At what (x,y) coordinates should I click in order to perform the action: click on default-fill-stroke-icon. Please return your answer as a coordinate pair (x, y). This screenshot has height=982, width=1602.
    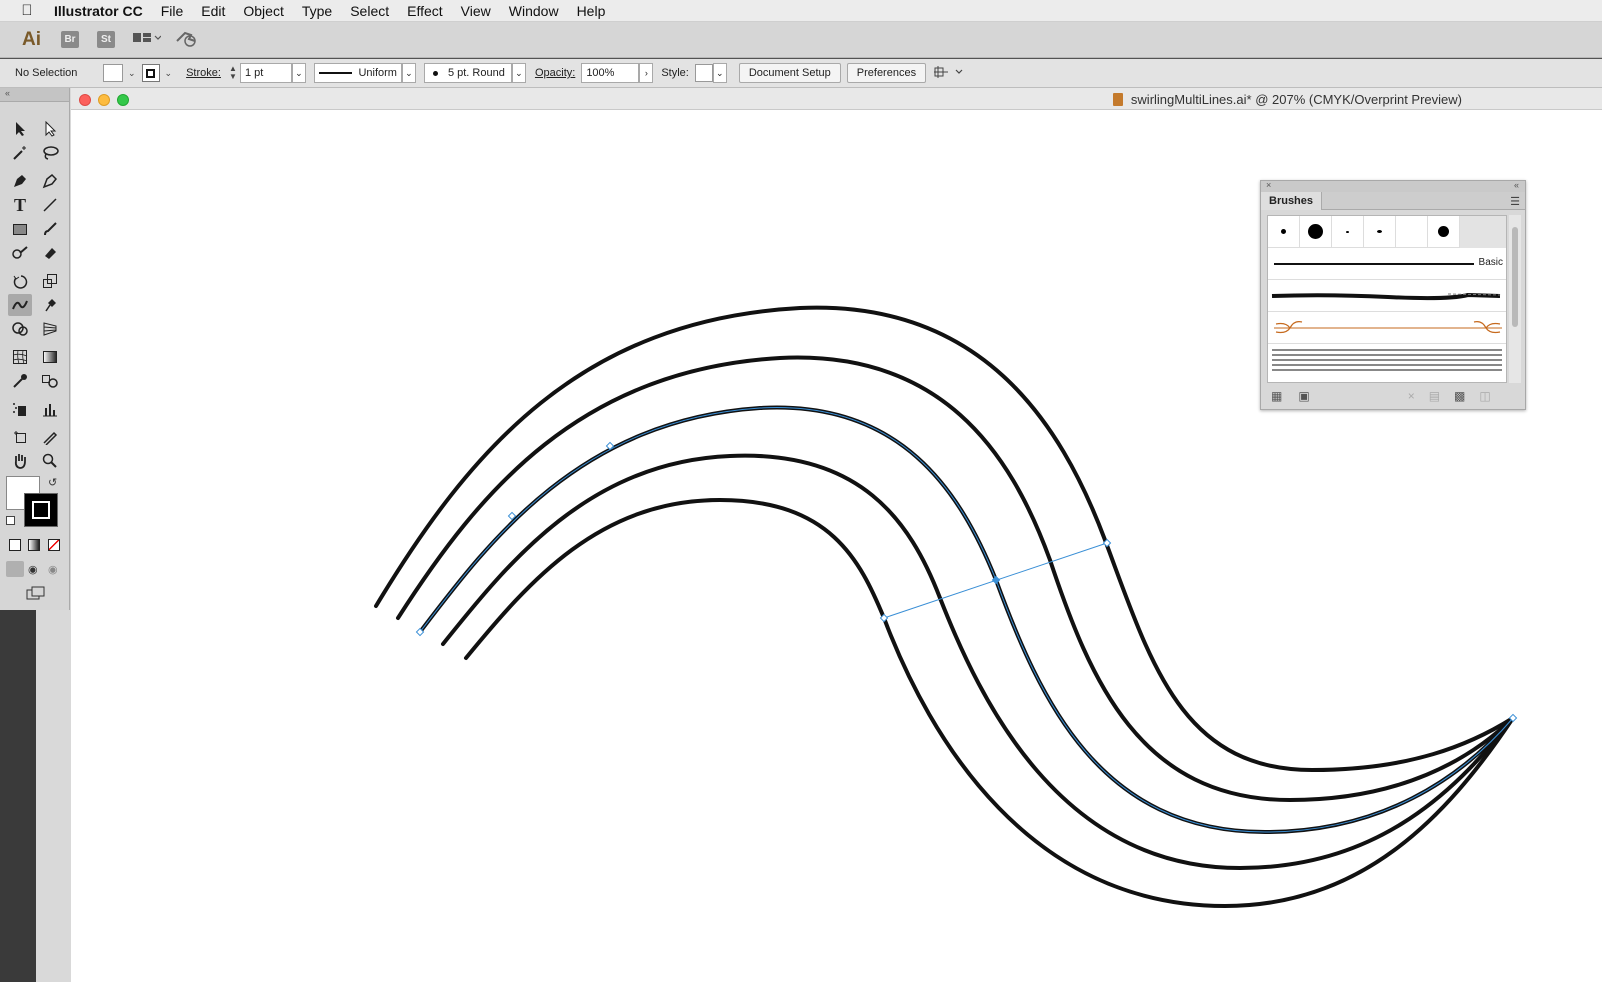
    Looking at the image, I should click on (10, 520).